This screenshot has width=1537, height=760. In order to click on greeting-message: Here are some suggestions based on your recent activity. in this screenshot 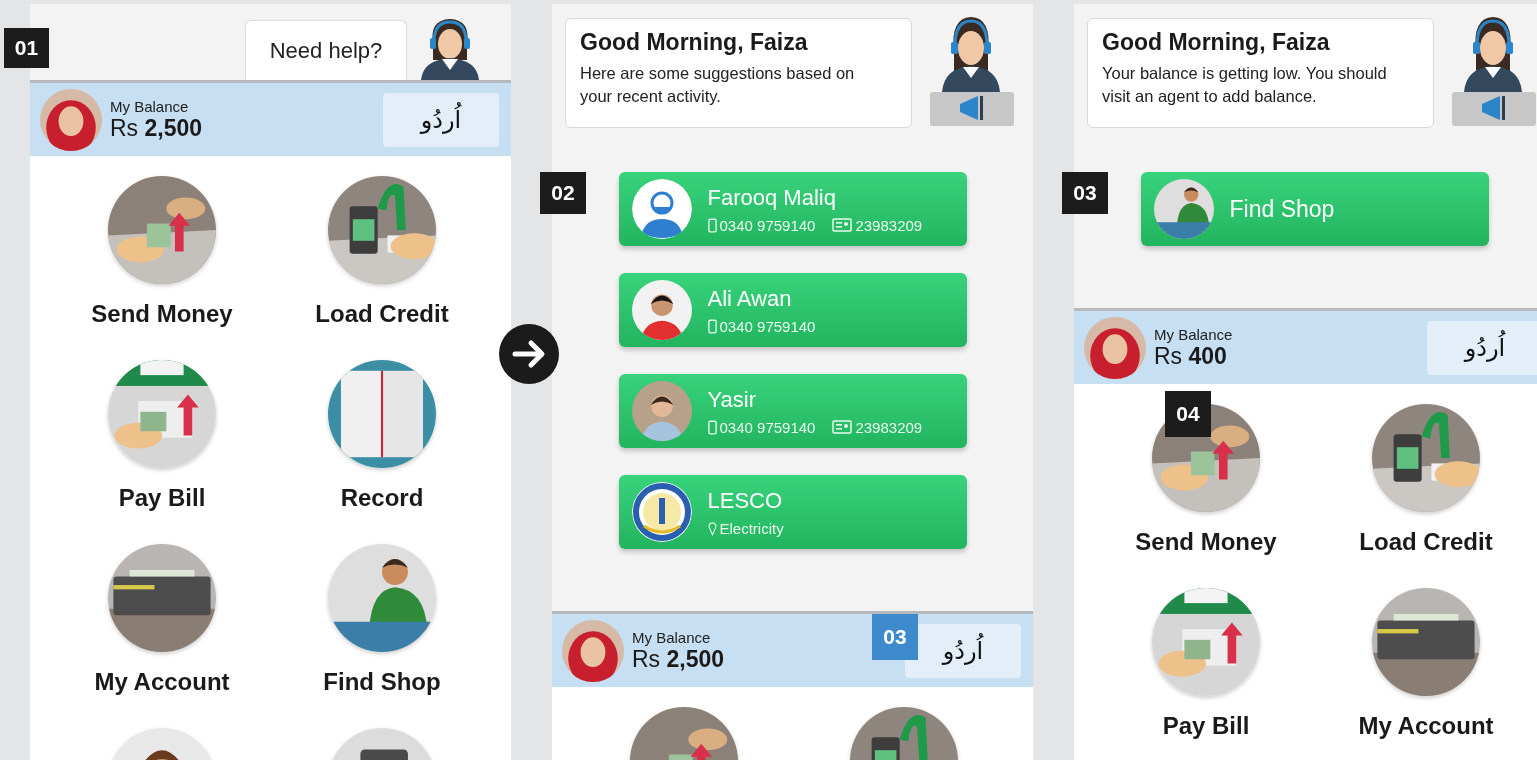, I will do `click(718, 85)`.